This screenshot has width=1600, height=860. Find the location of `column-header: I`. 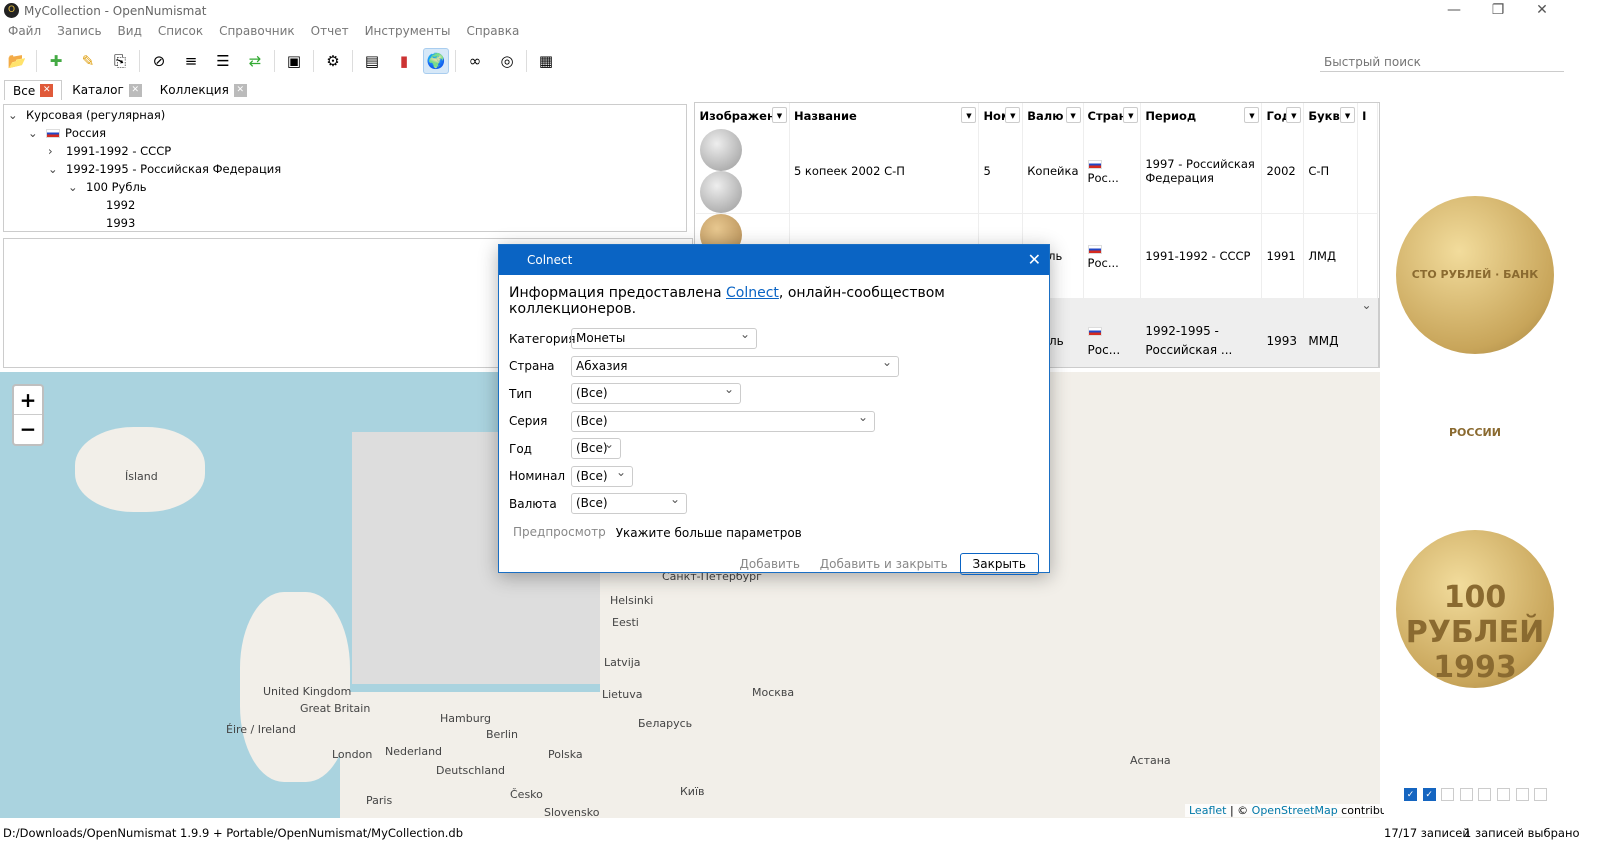

column-header: I is located at coordinates (1367, 116).